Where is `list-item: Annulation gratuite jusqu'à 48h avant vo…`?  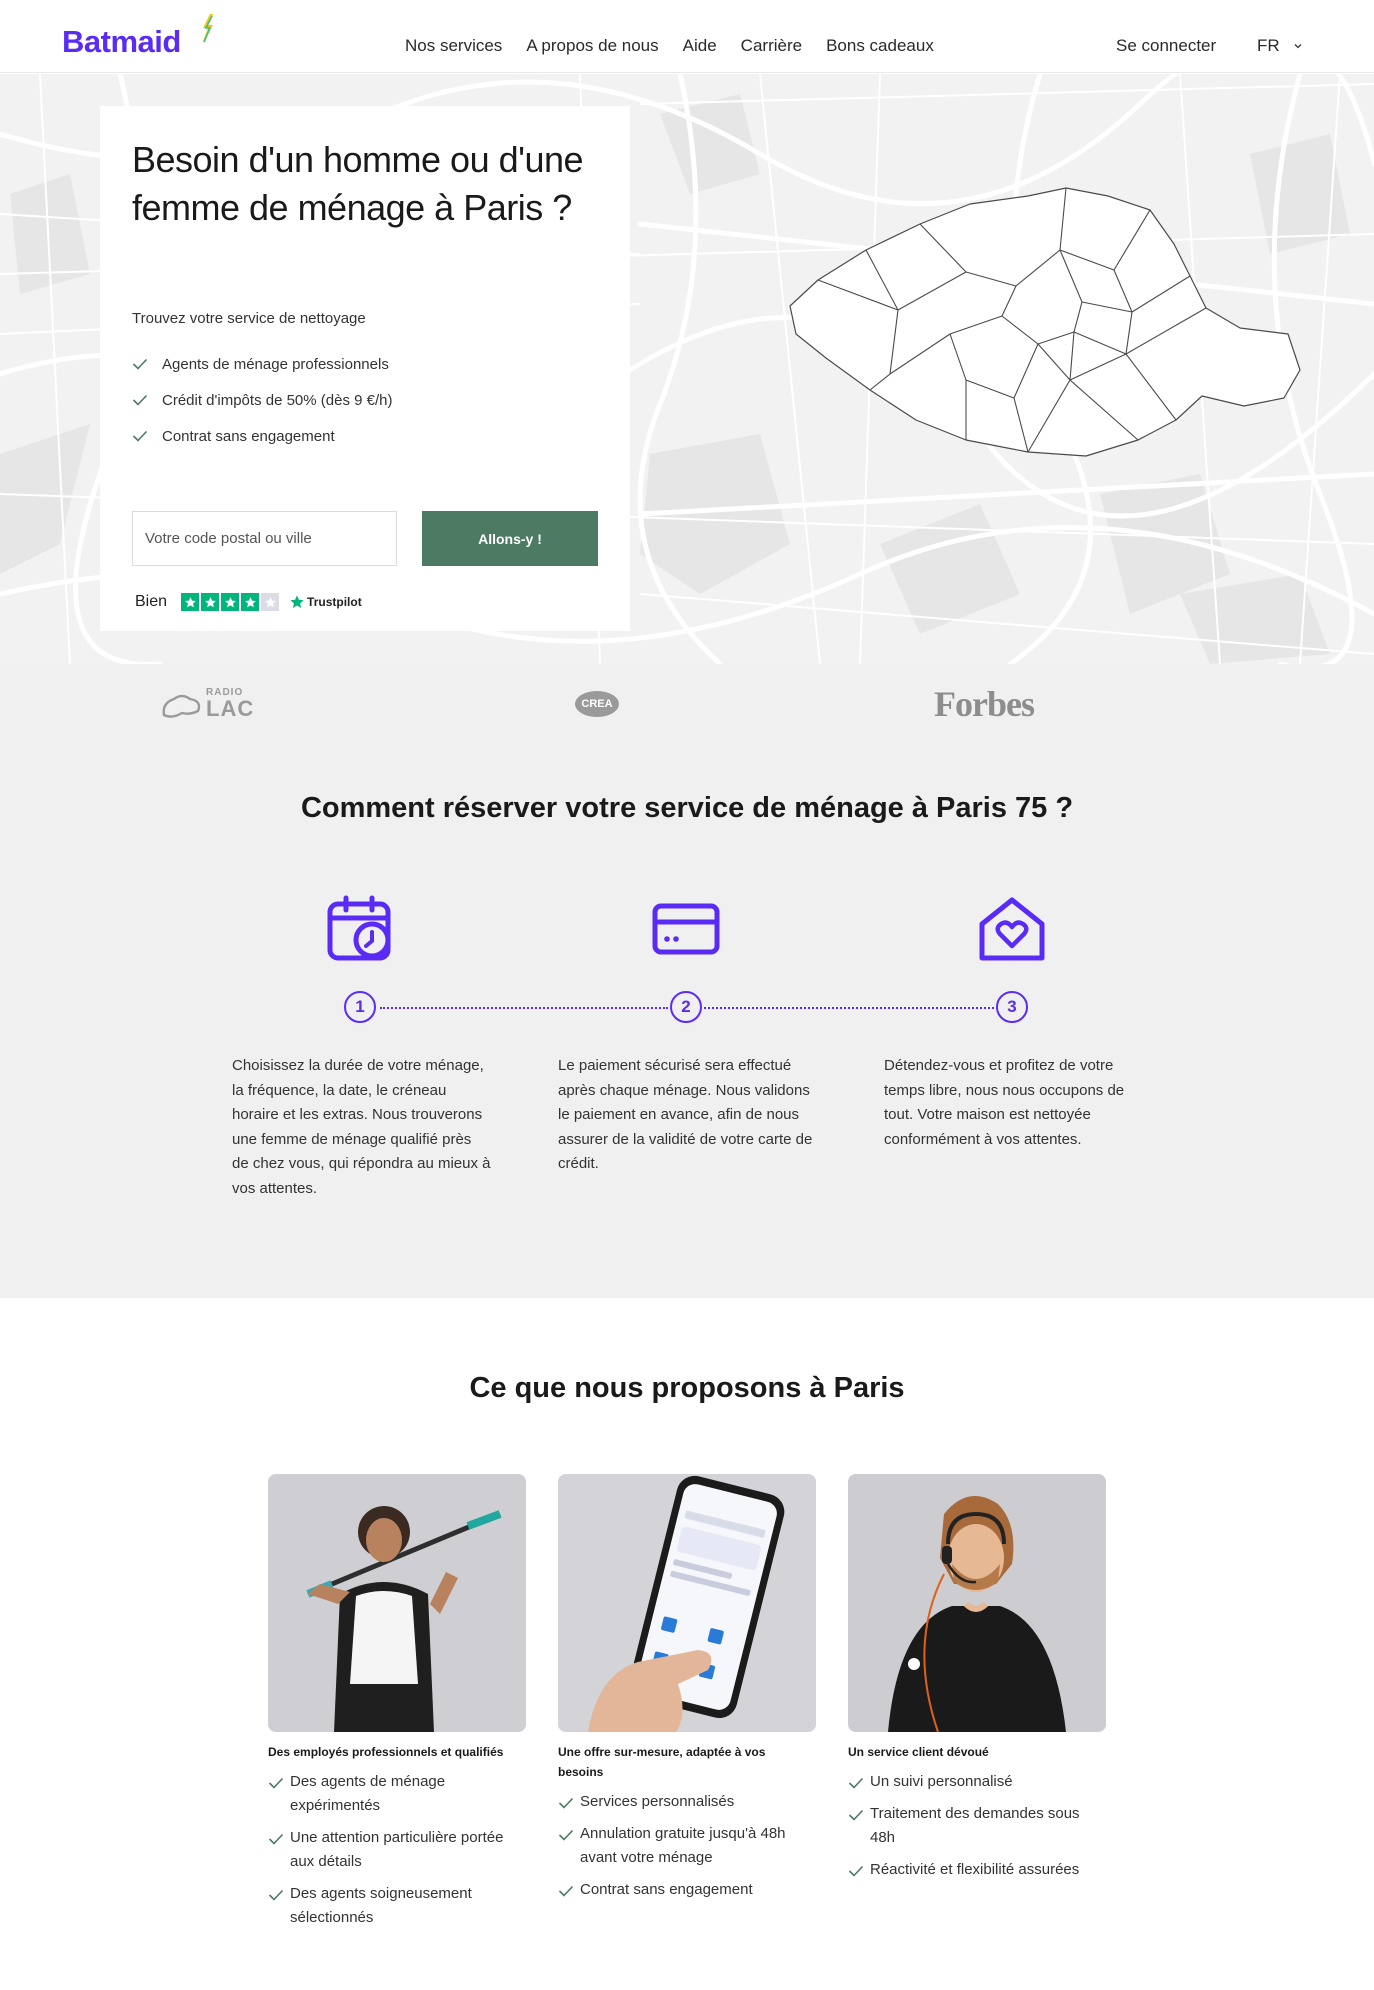 list-item: Annulation gratuite jusqu'à 48h avant vo… is located at coordinates (687, 1846).